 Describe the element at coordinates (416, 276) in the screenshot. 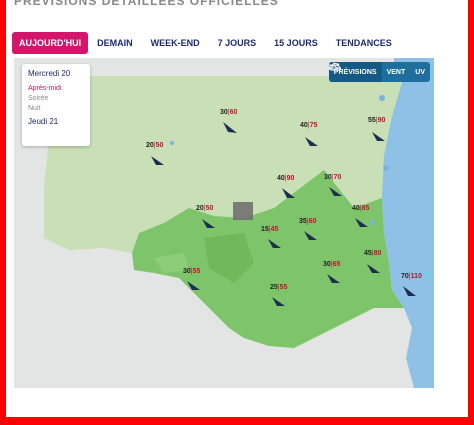

I see `wind-gust: 110` at that location.